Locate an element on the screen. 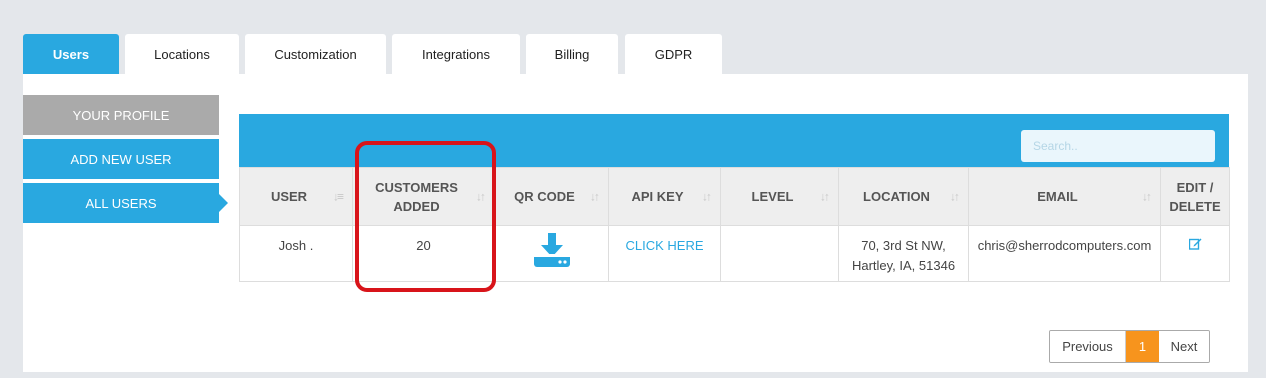 The image size is (1266, 378). column-header-customers-added: CUSTOMERS ADDED ↓↑ is located at coordinates (423, 196).